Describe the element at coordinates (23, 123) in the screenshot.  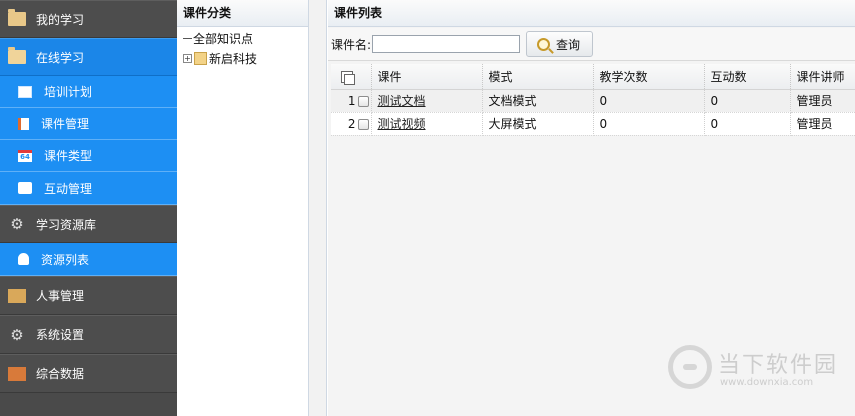
I see `document-icon` at that location.